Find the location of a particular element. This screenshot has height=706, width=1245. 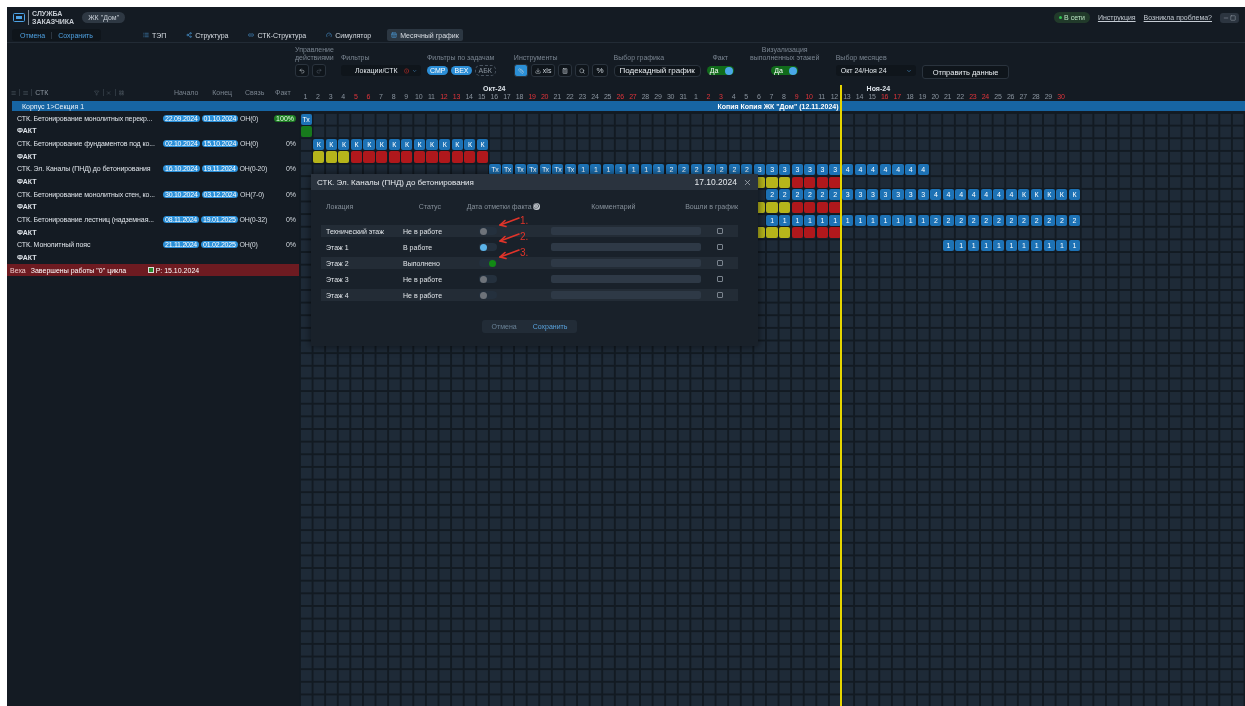

search-icon is located at coordinates (582, 70).